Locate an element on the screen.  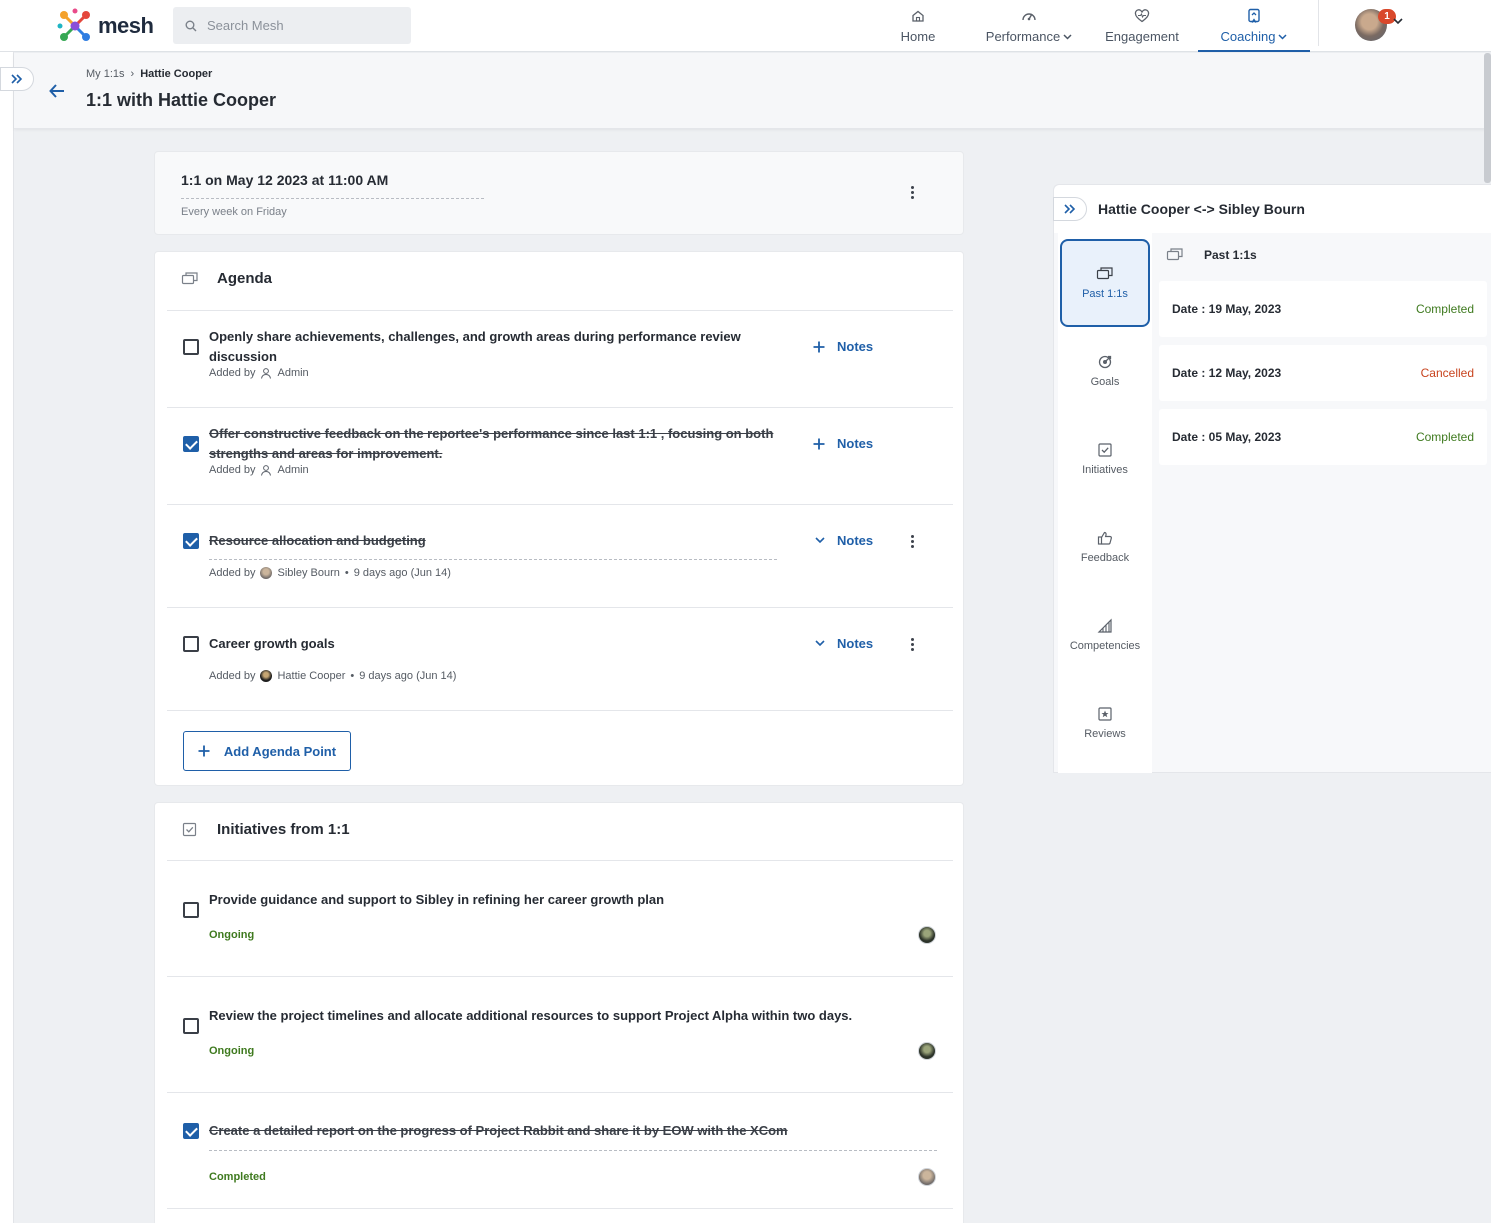
nav-coaching: Coaching is located at coordinates (1254, 26).